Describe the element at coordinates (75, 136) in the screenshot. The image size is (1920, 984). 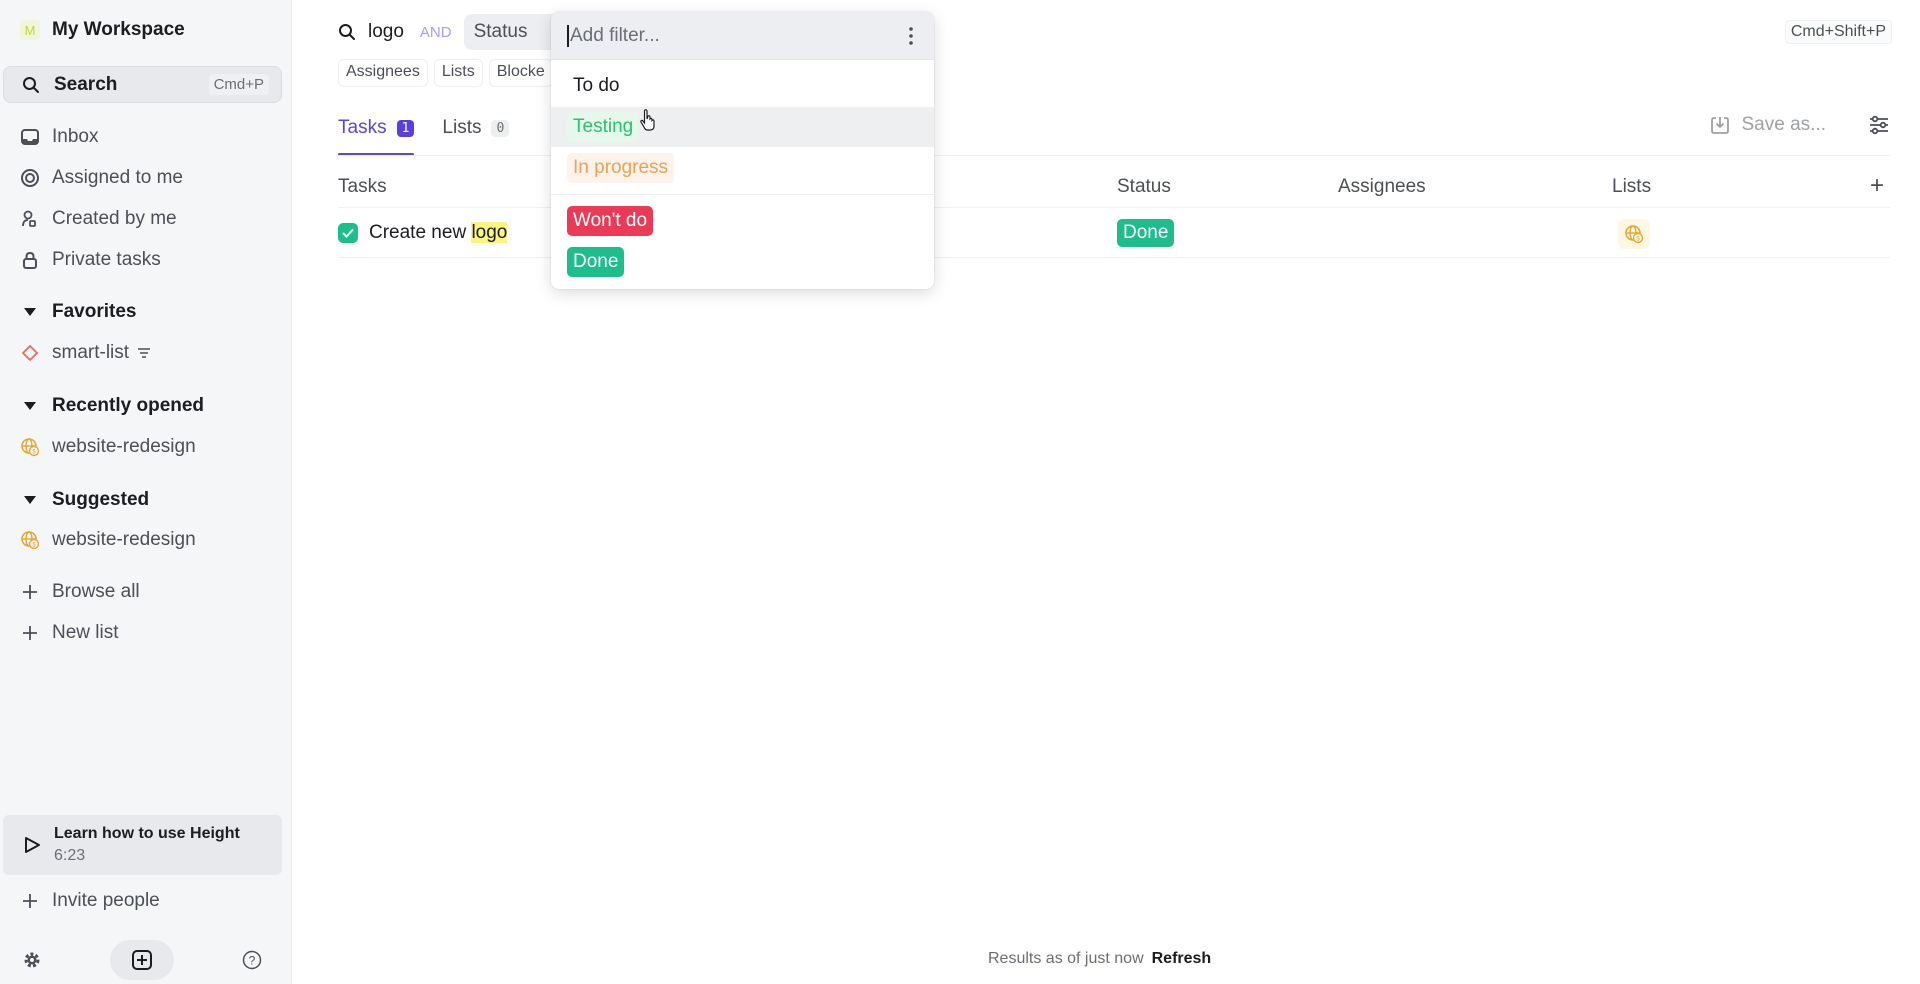
I see `sidebar-item-label: Inbox` at that location.